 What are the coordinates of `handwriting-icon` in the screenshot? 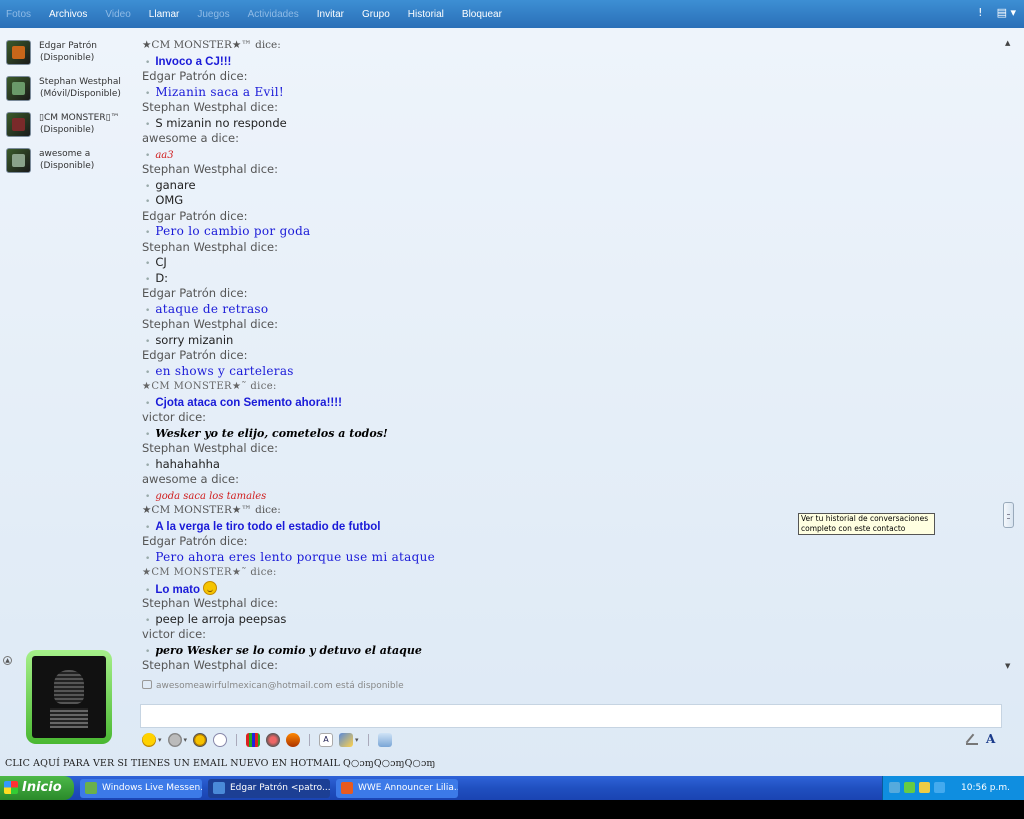 It's located at (972, 739).